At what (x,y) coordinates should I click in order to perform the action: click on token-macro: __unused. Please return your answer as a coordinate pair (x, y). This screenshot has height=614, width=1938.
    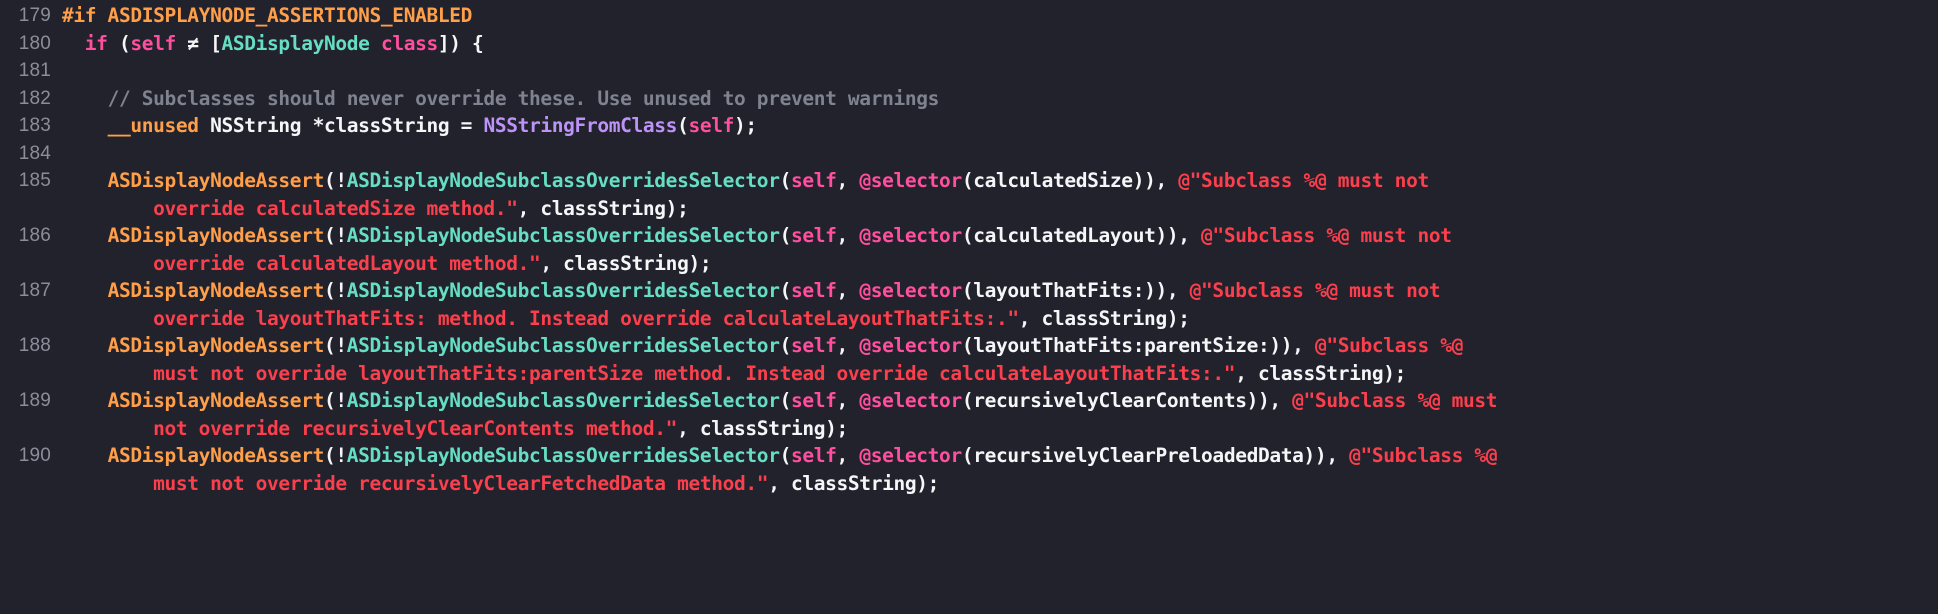
    Looking at the image, I should click on (153, 125).